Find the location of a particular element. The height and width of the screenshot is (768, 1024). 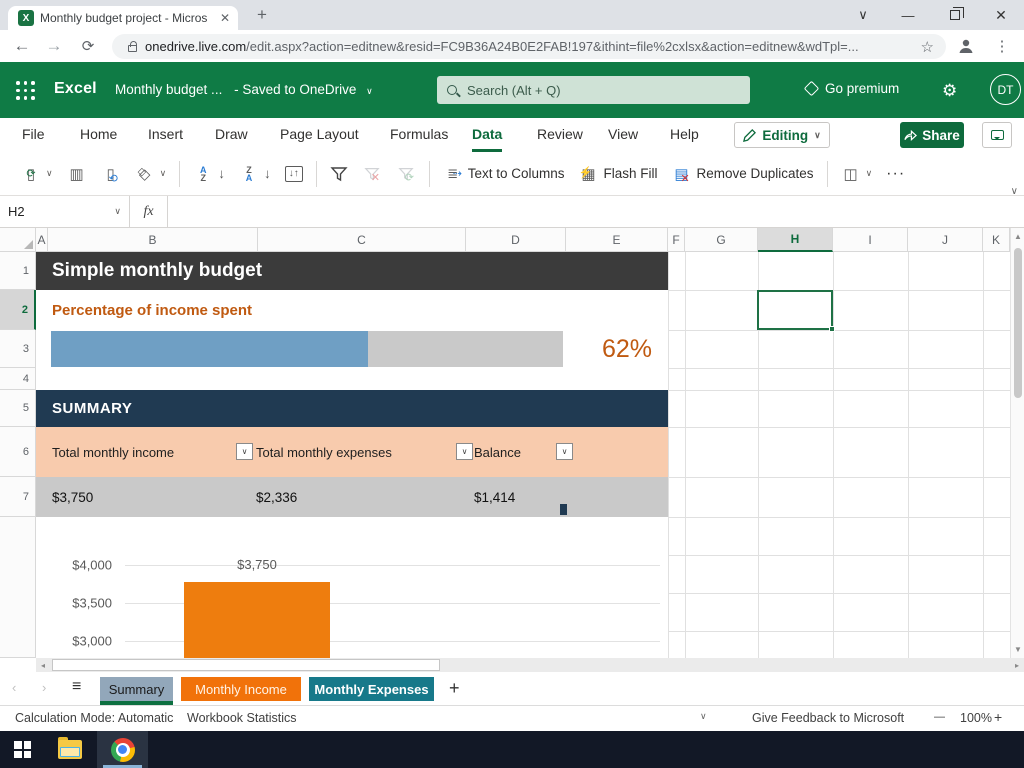

app-name: Excel is located at coordinates (75, 89).